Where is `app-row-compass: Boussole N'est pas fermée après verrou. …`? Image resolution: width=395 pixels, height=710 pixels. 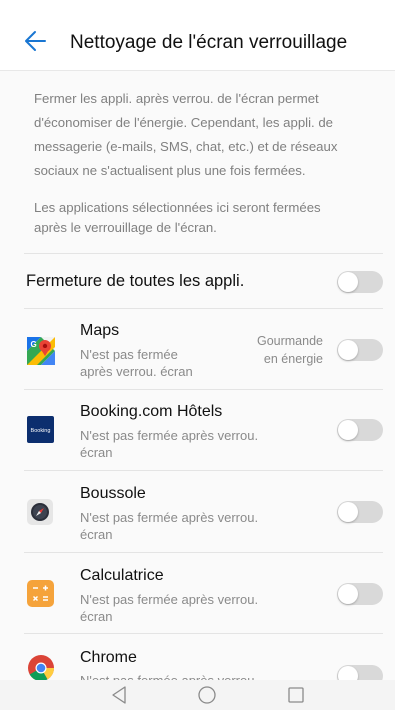
app-row-compass: Boussole N'est pas fermée après verrou. … is located at coordinates (197, 511).